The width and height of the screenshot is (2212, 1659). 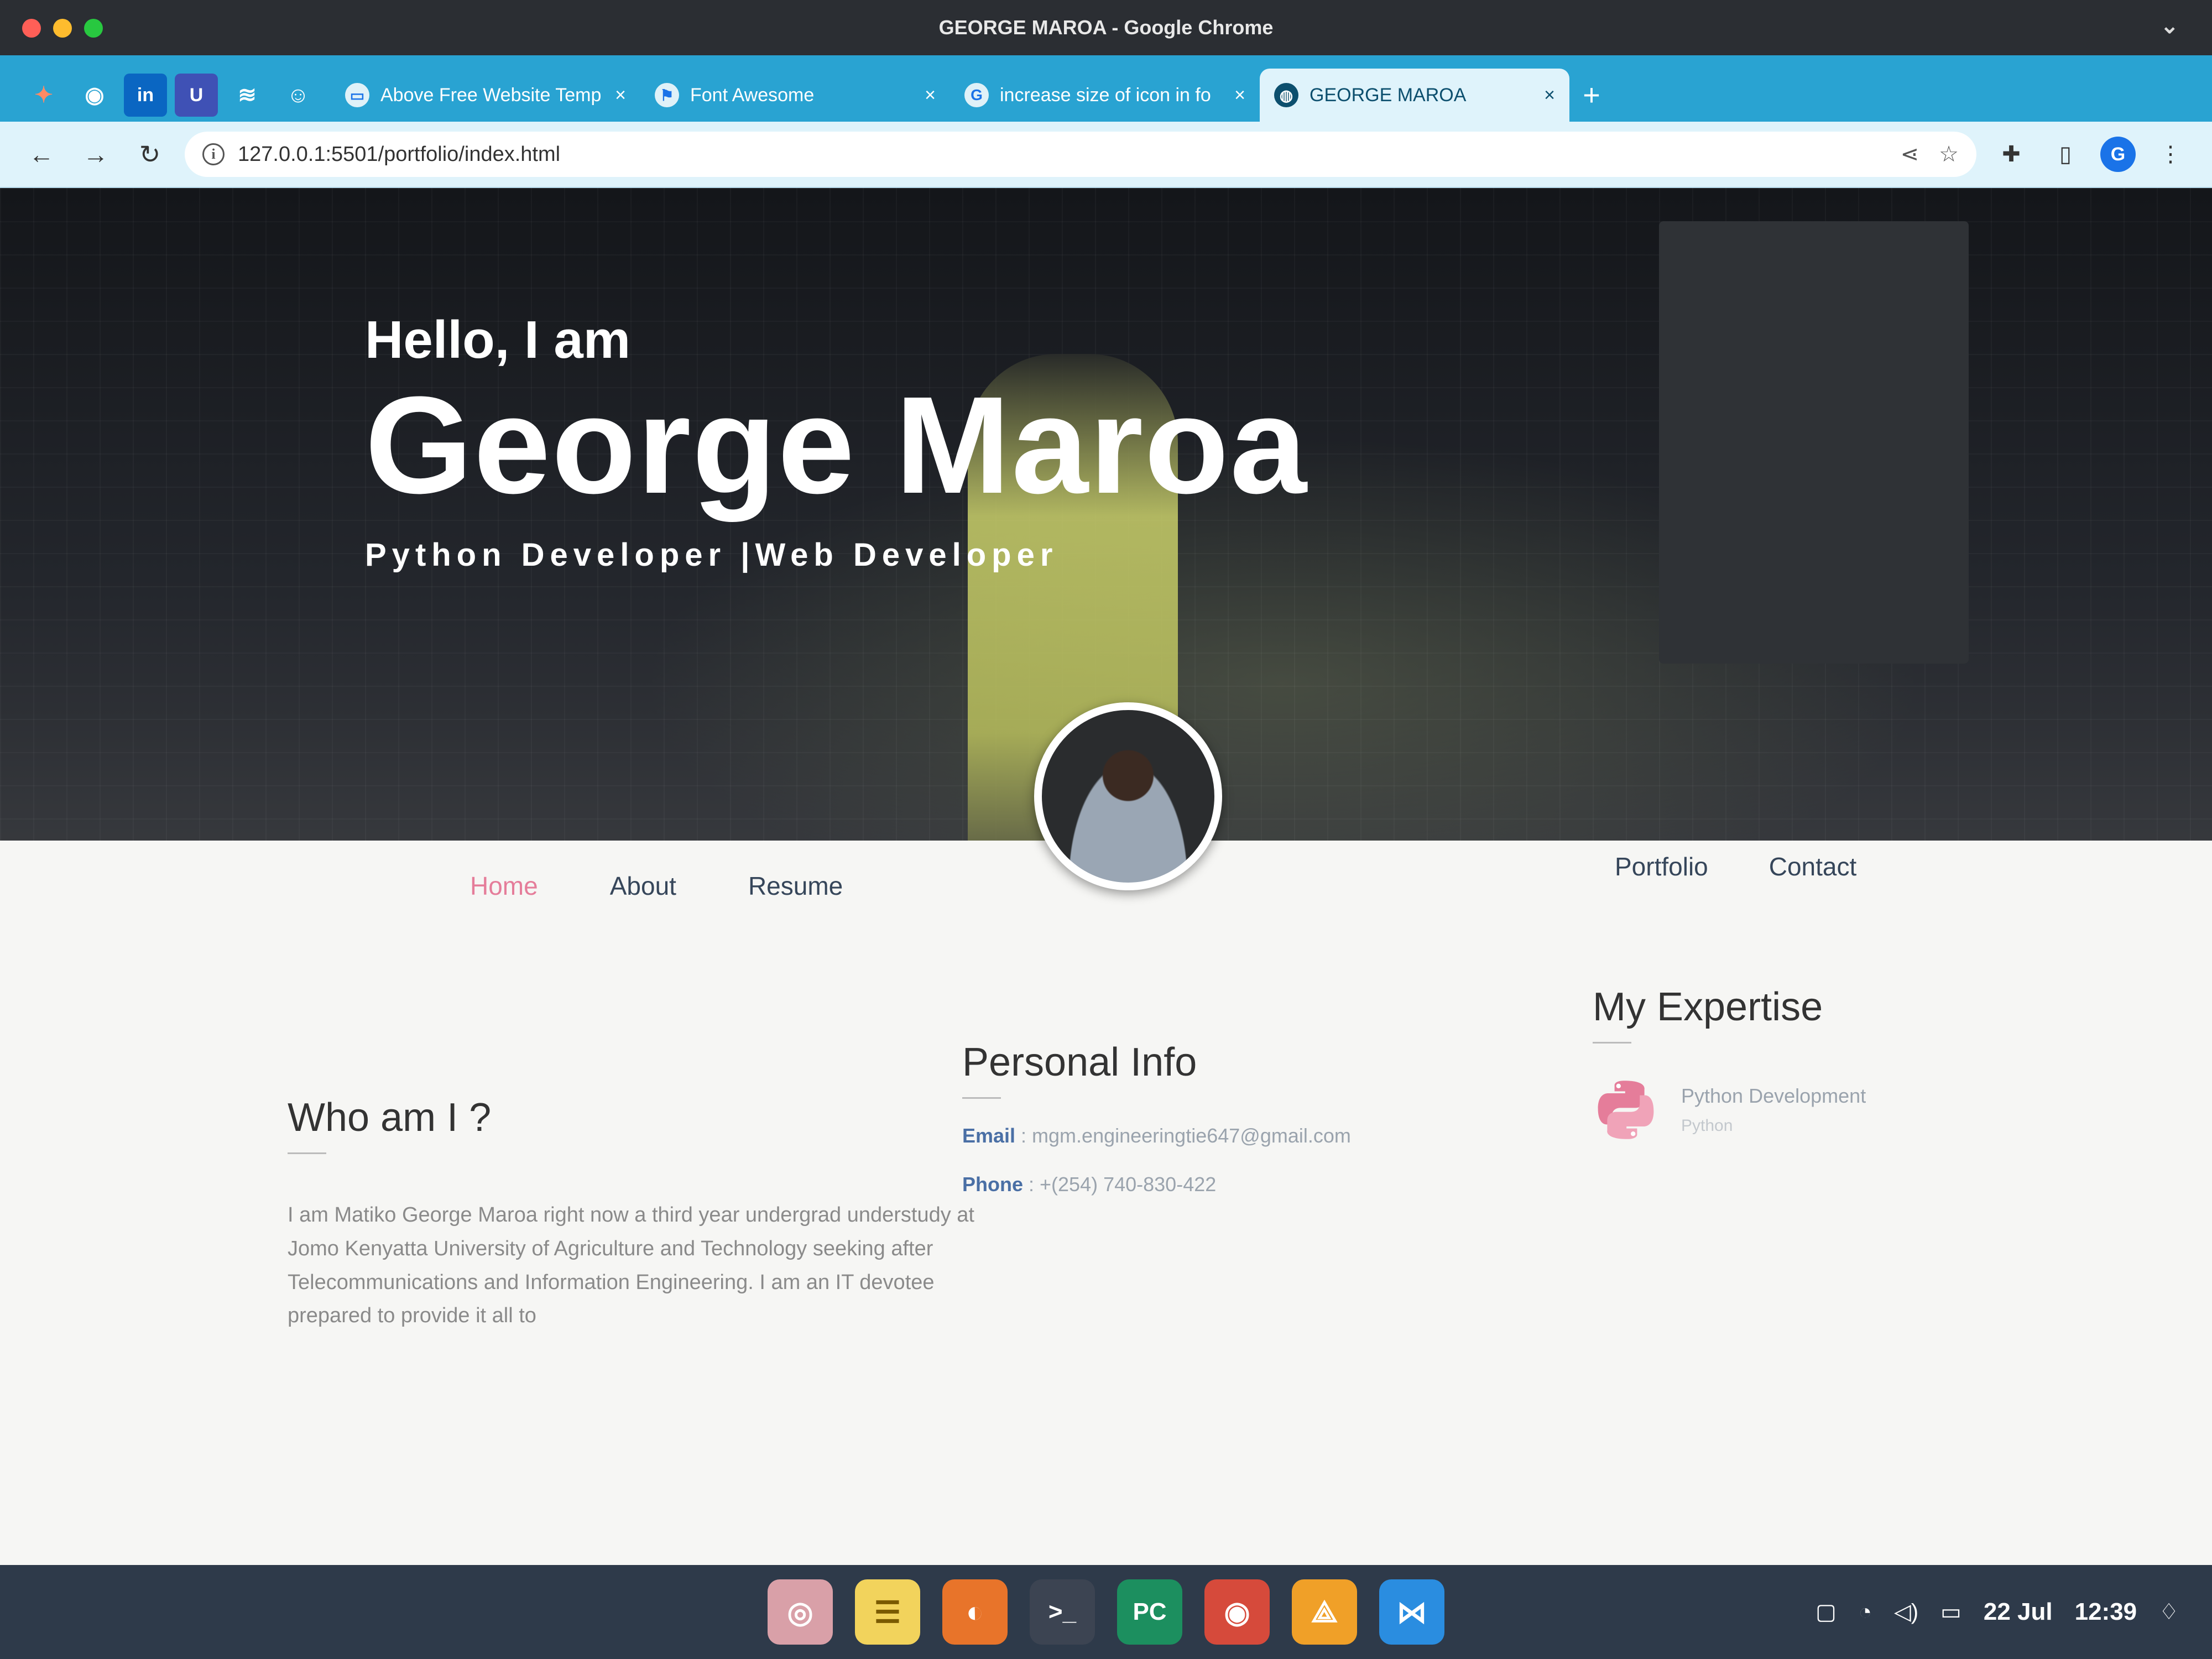 I want to click on expertise-item-title: Python Development, so click(x=1773, y=1095).